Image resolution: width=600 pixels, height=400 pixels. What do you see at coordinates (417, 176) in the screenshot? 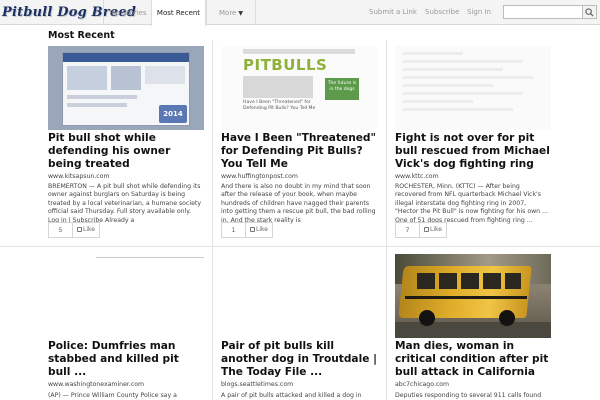
I see `article-source: www.kttc.com` at bounding box center [417, 176].